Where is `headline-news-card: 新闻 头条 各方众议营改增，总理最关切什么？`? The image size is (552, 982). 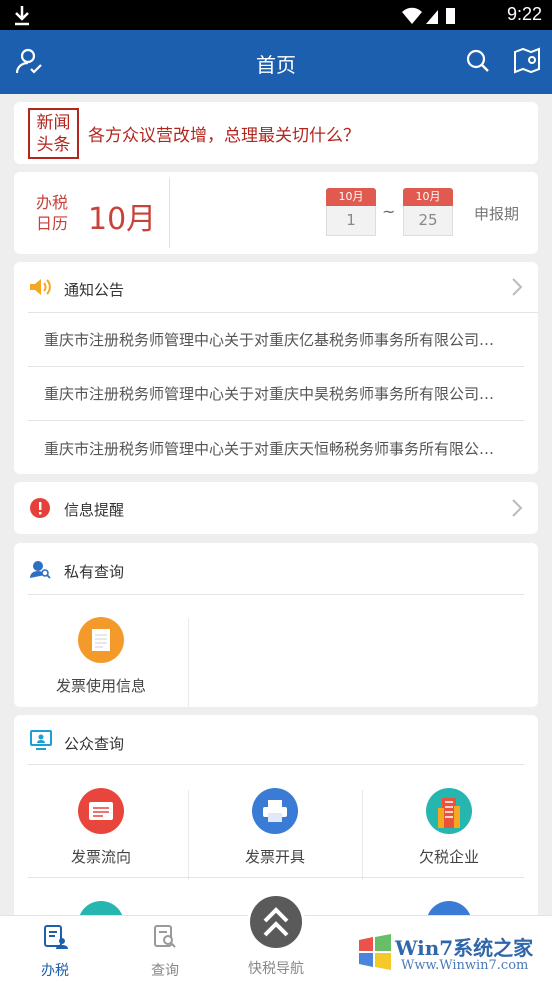
headline-news-card: 新闻 头条 各方众议营改增，总理最关切什么？ is located at coordinates (276, 133).